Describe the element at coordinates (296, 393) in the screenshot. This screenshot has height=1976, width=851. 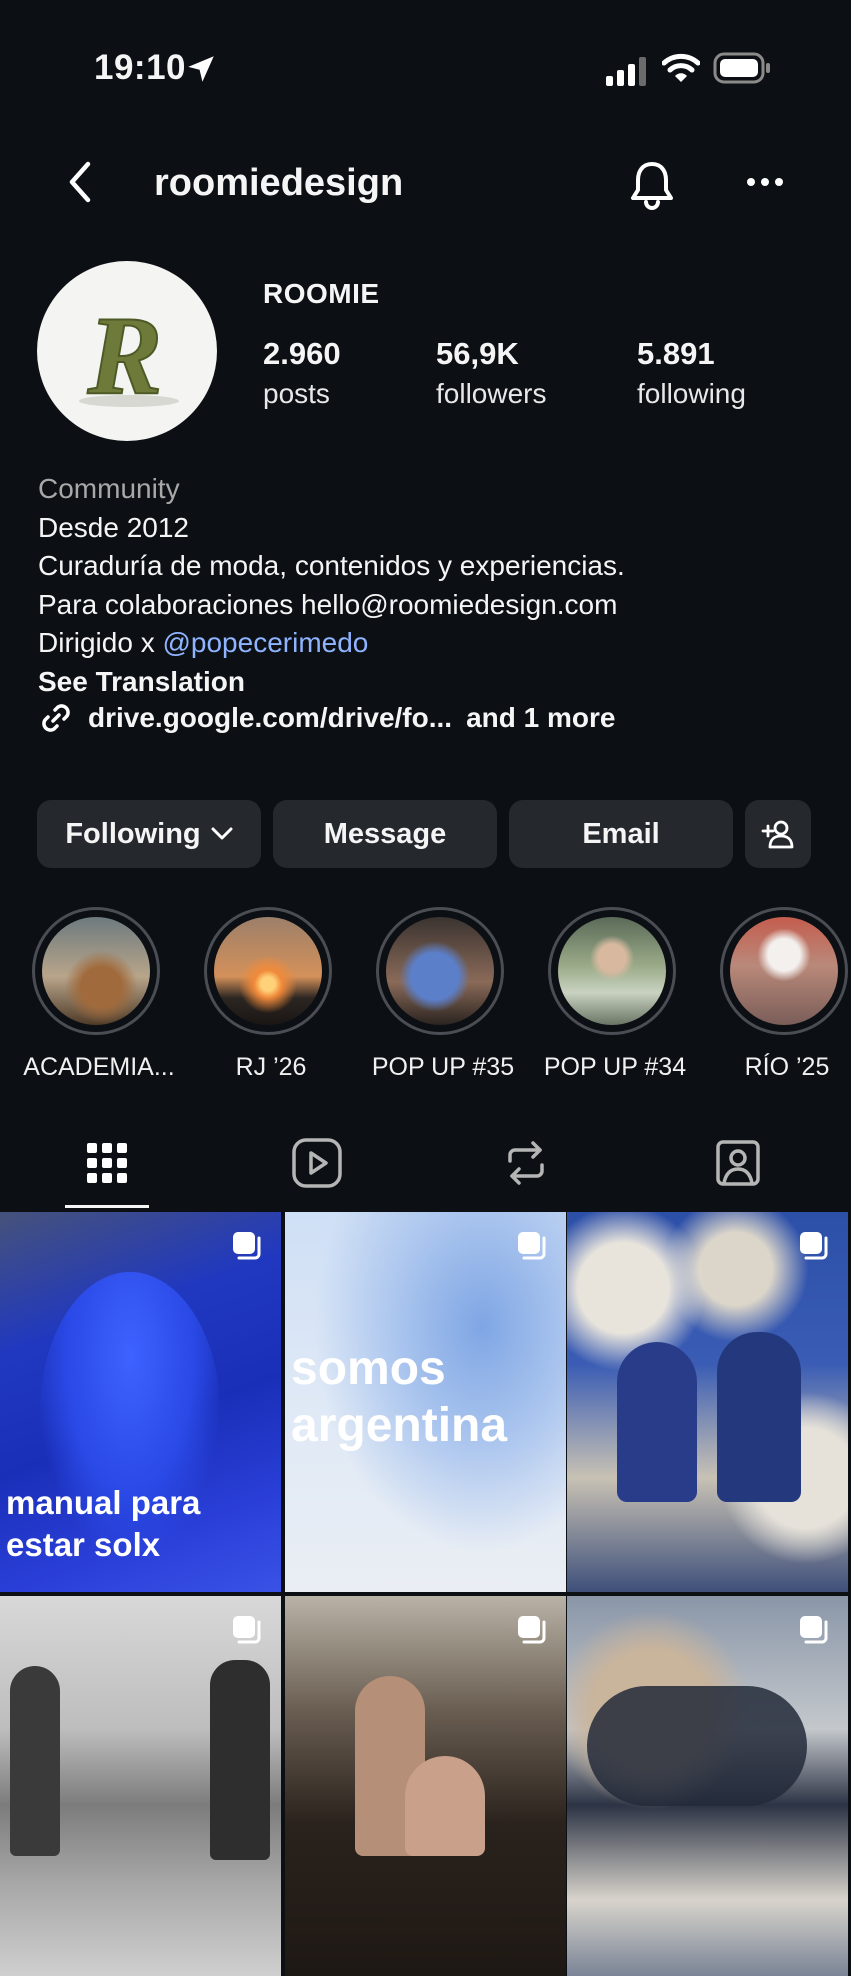
I see `stat-label: posts` at that location.